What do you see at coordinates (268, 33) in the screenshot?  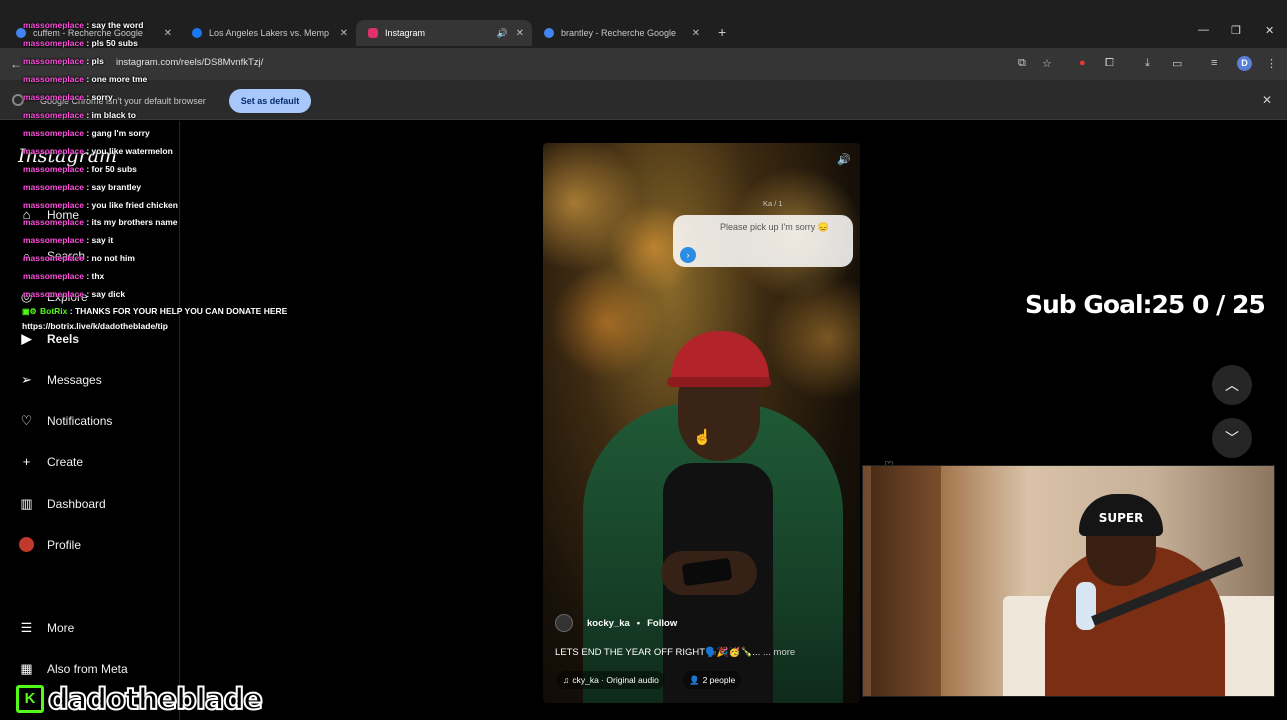 I see `tab-lakers: Los Angeles Lakers vs. Memphi ✕` at bounding box center [268, 33].